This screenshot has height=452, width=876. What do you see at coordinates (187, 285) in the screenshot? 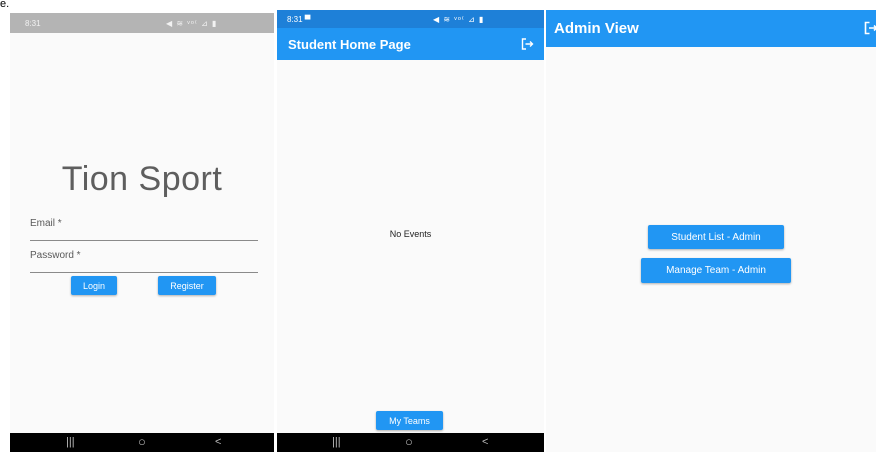
I see `register-button: Register` at bounding box center [187, 285].